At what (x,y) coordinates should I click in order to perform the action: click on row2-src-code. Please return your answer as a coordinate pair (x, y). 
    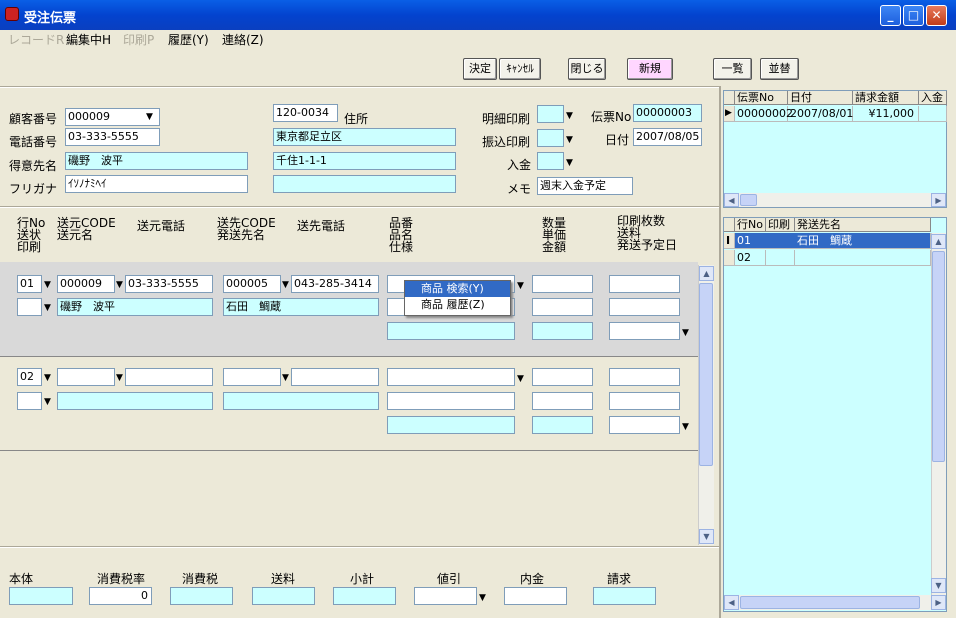
    Looking at the image, I should click on (86, 377).